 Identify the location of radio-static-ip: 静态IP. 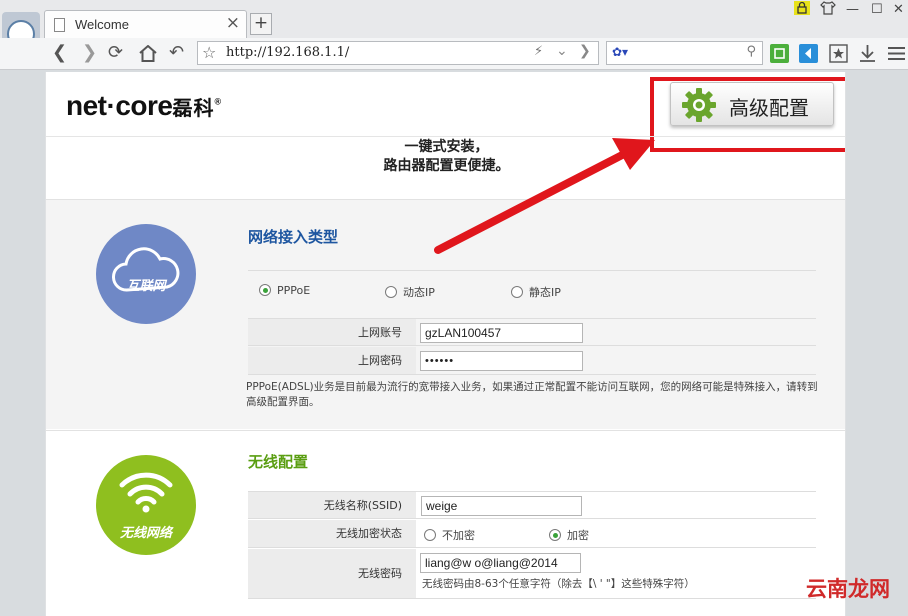
(536, 292).